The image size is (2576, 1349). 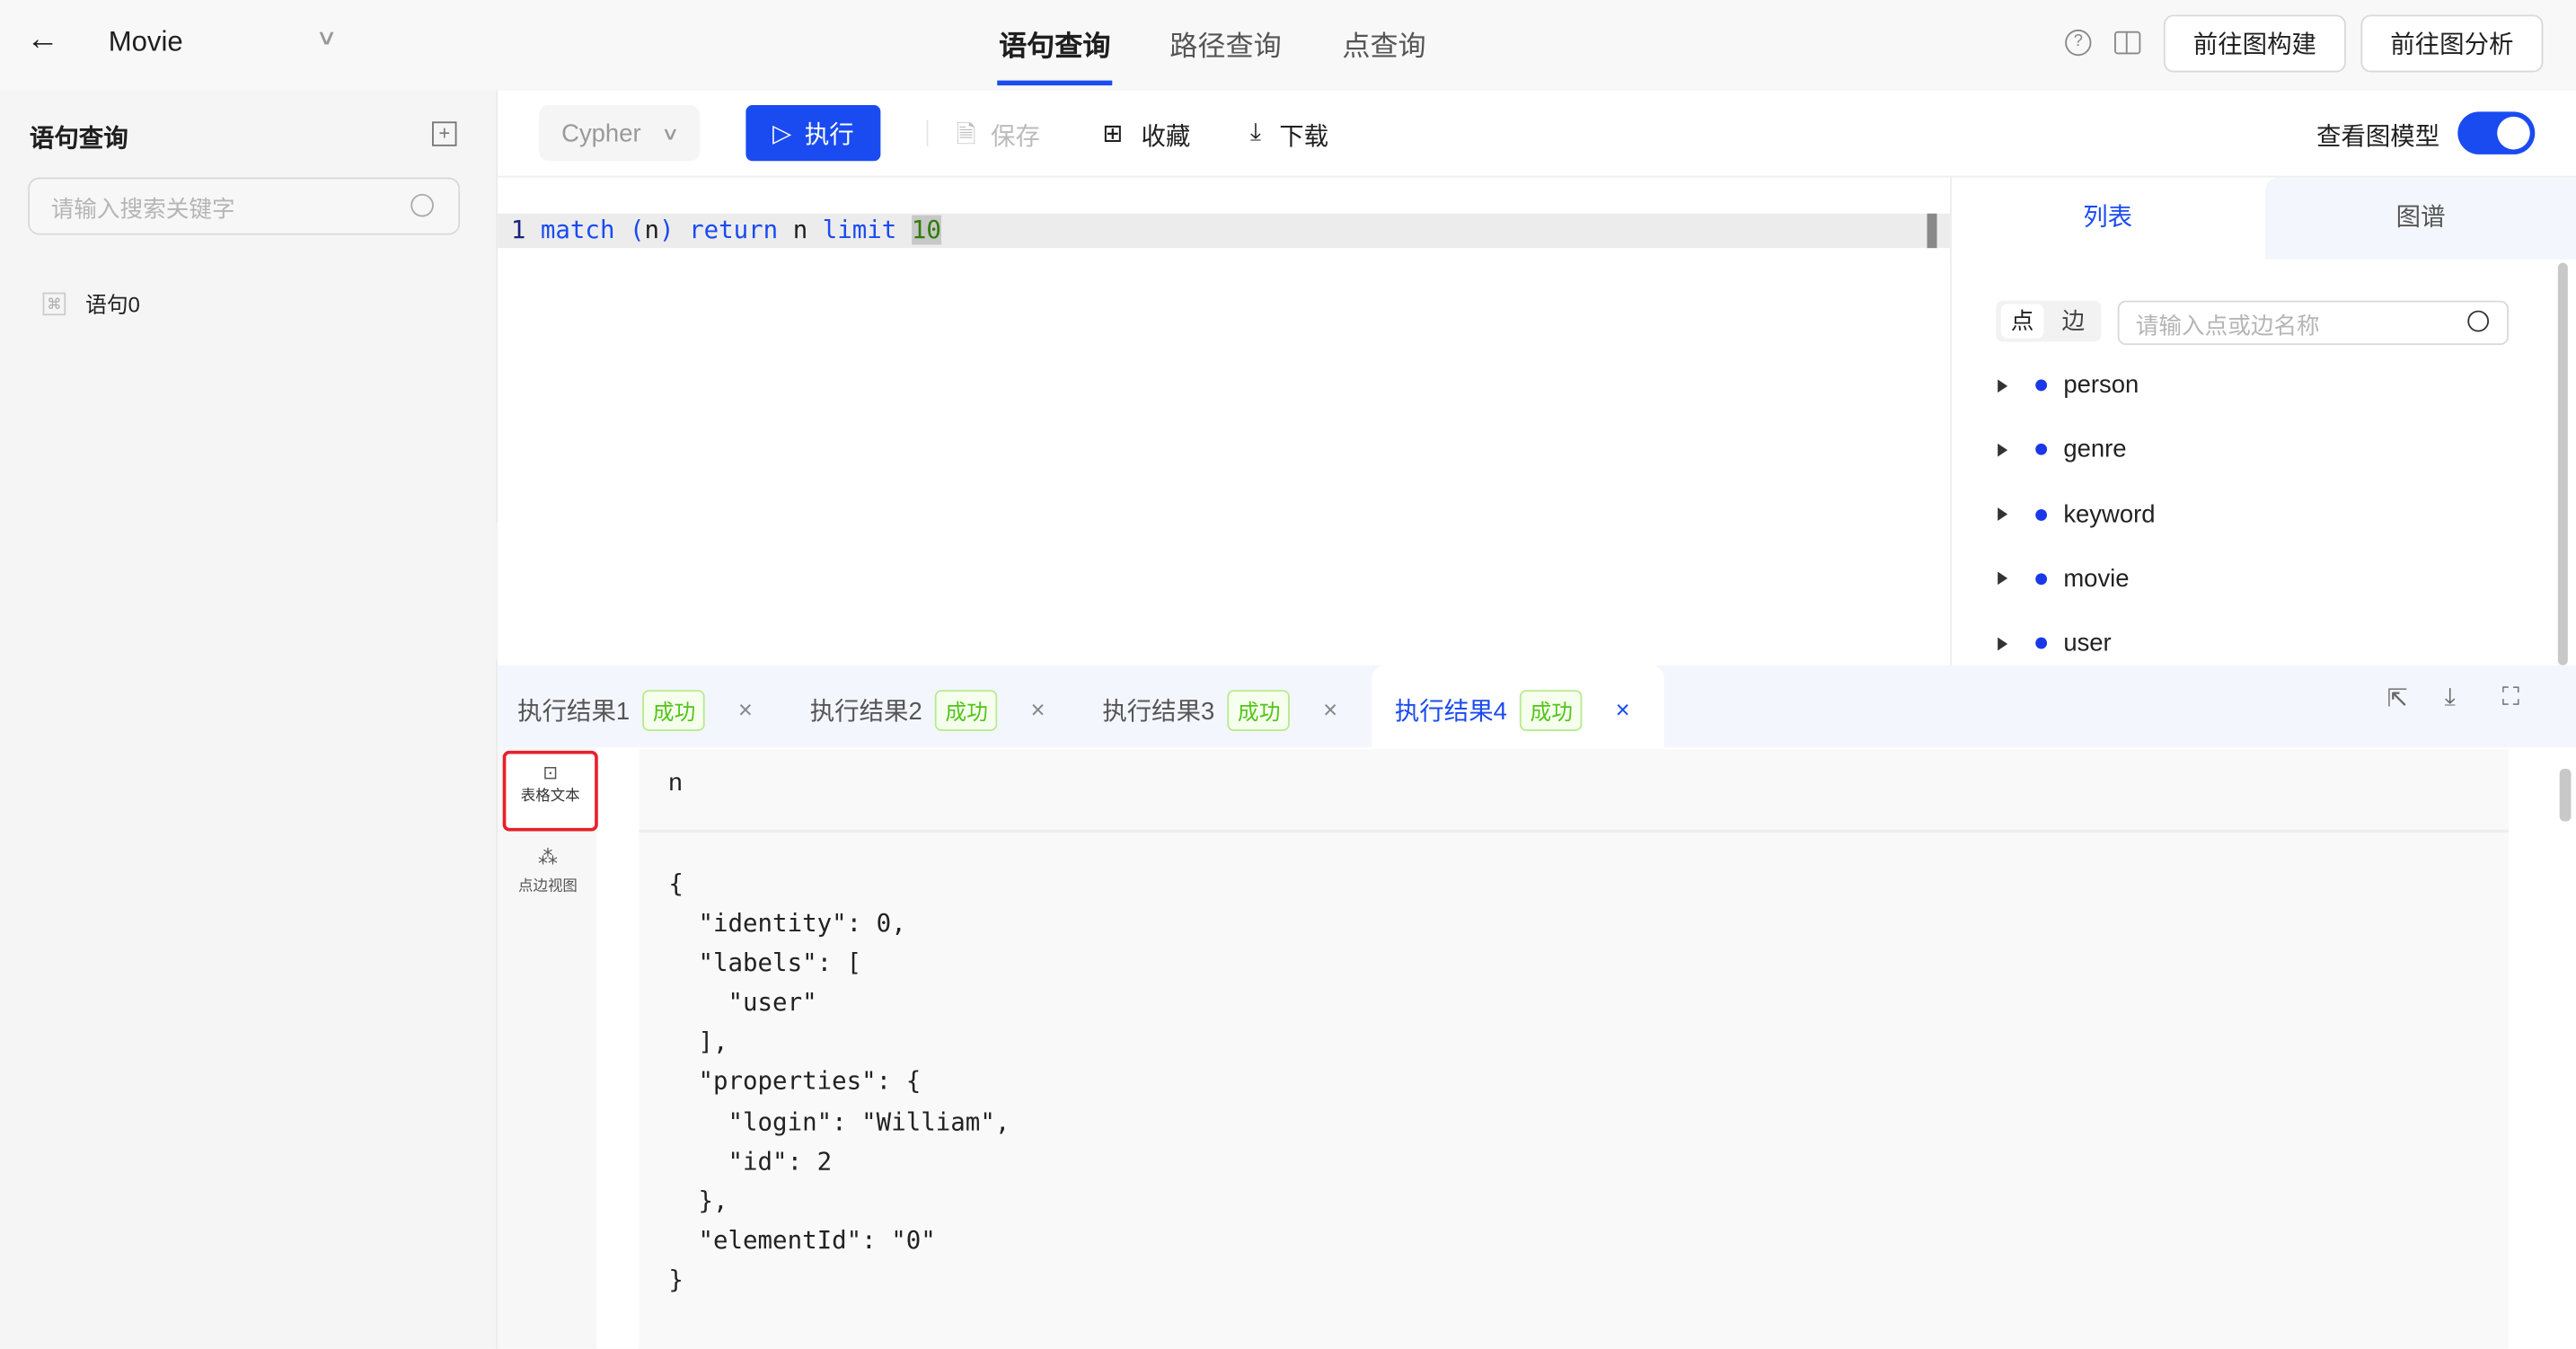 I want to click on active-tab-indicator, so click(x=1055, y=83).